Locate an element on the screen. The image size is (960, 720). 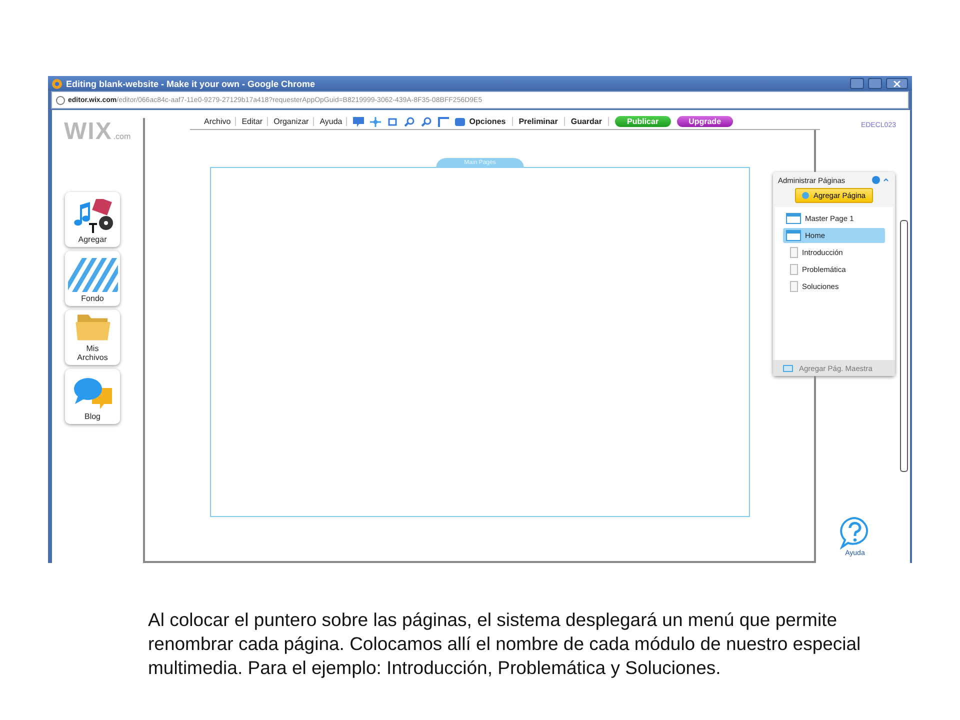
browser-logo-icon is located at coordinates (57, 83).